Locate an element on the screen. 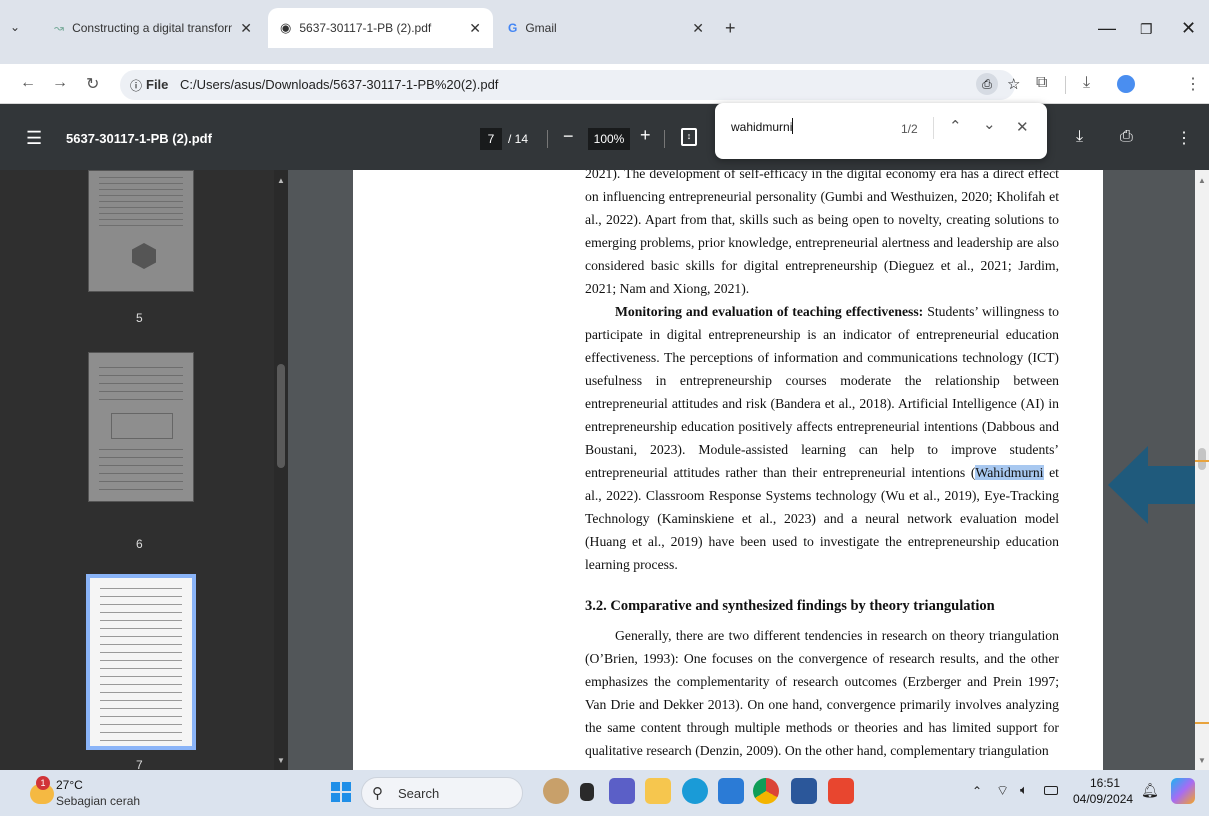 This screenshot has height=816, width=1209. pdf-reader-icon is located at coordinates (841, 791).